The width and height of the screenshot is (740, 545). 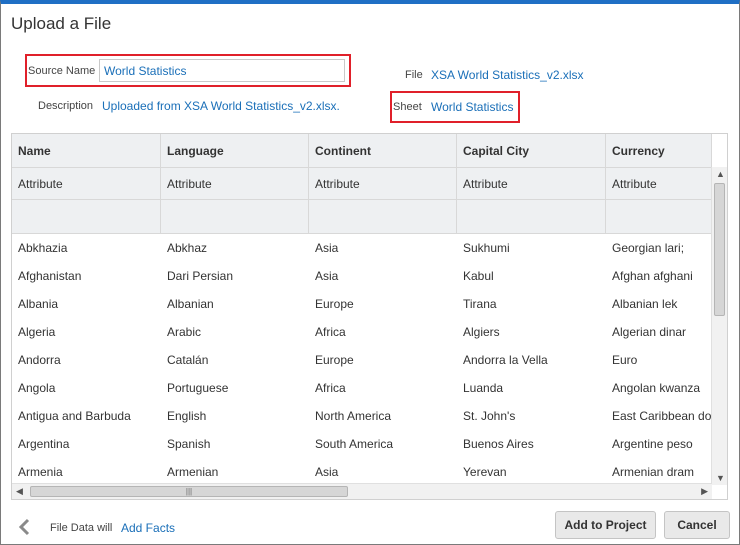 What do you see at coordinates (362, 304) in the screenshot?
I see `table-row: Albania Albanian Europe Tirana Albanian lek` at bounding box center [362, 304].